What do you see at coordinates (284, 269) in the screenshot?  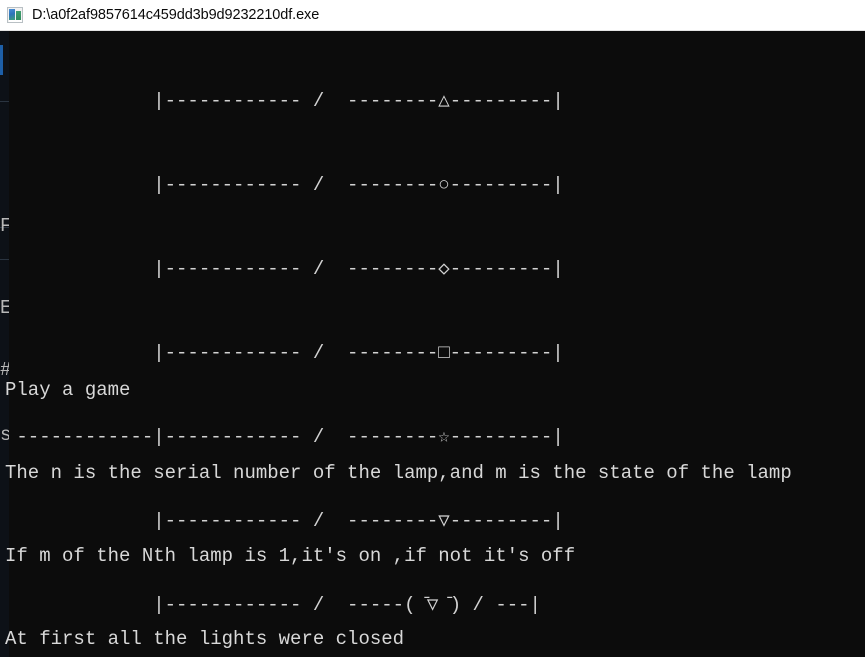 I see `banner-line: |------------ / --------◇---------|` at bounding box center [284, 269].